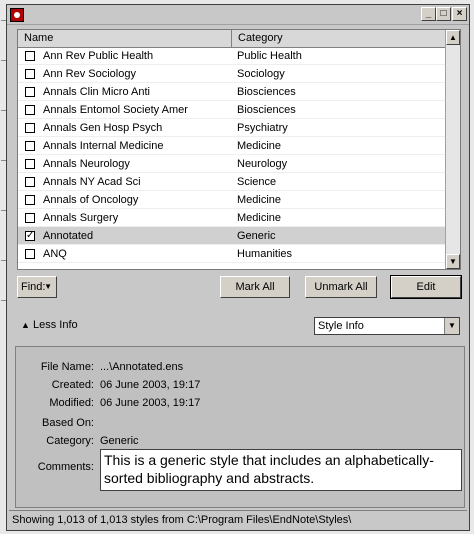  I want to click on less-info-label: Less Info, so click(55, 325).